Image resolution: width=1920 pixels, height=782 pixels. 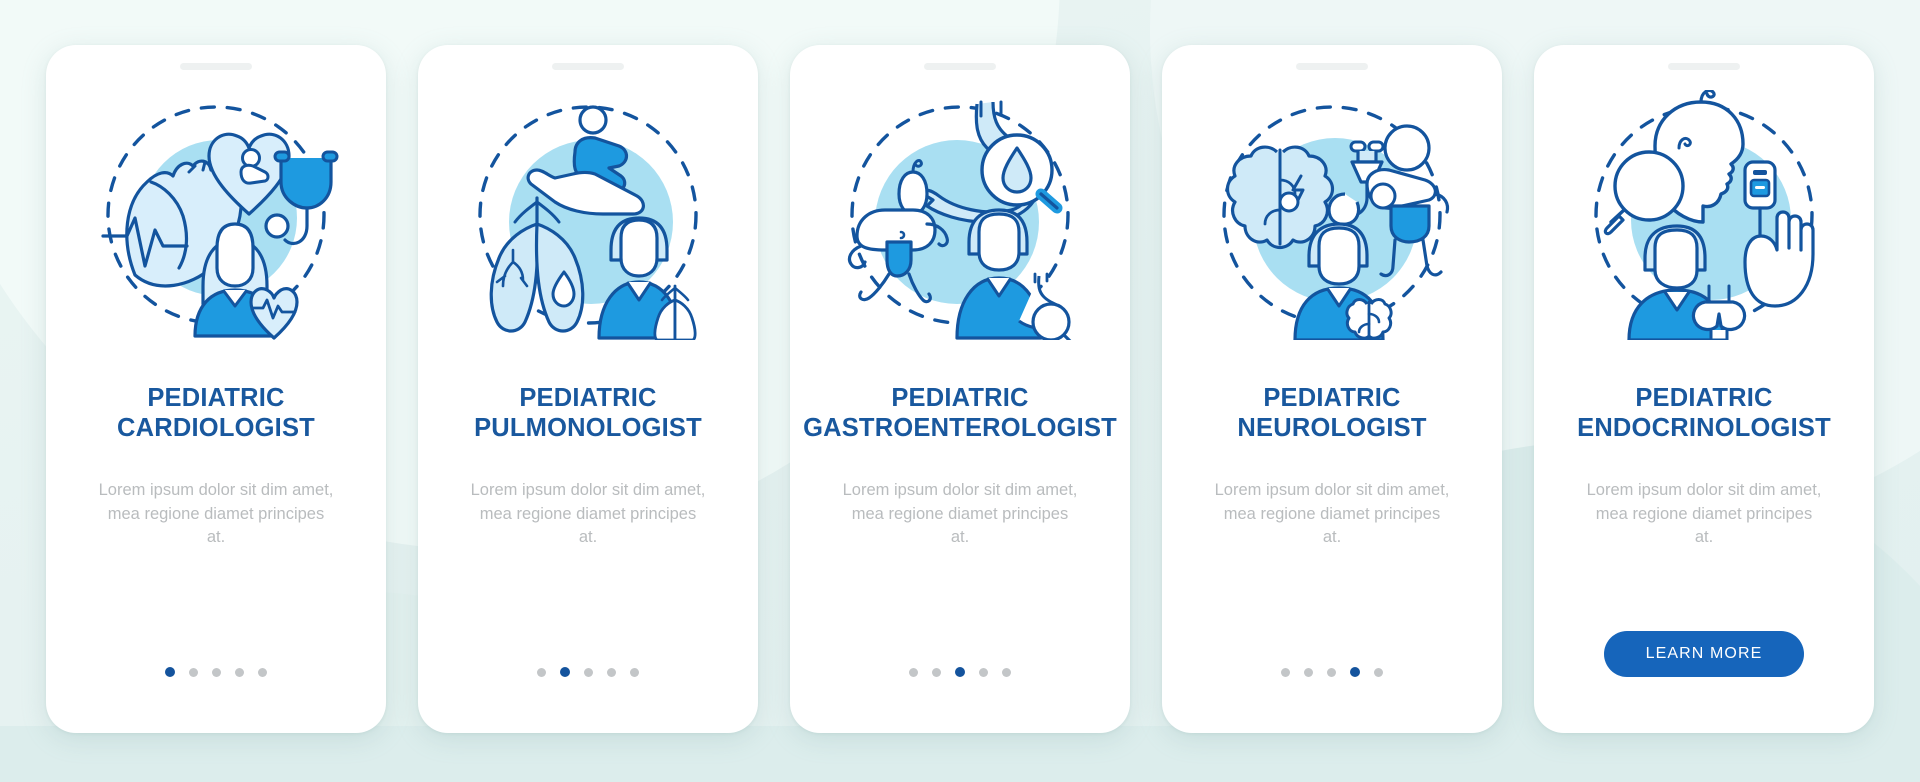 What do you see at coordinates (1332, 215) in the screenshot?
I see `pediatric-neurologist-illustration` at bounding box center [1332, 215].